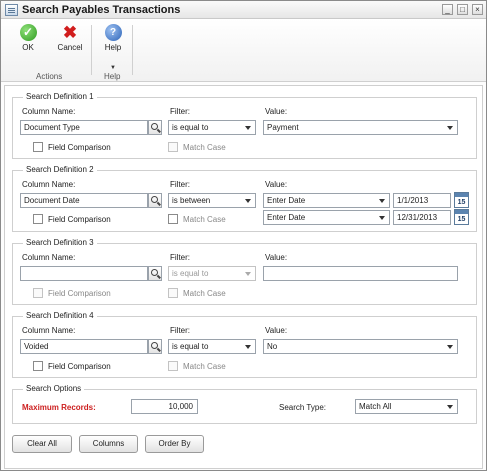 The width and height of the screenshot is (487, 471). What do you see at coordinates (422, 200) in the screenshot?
I see `start-date-input: 1/1/2013` at bounding box center [422, 200].